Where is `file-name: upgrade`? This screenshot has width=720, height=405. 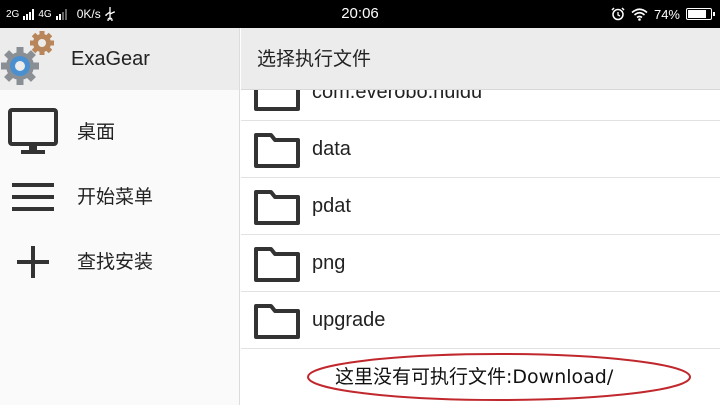 file-name: upgrade is located at coordinates (349, 320).